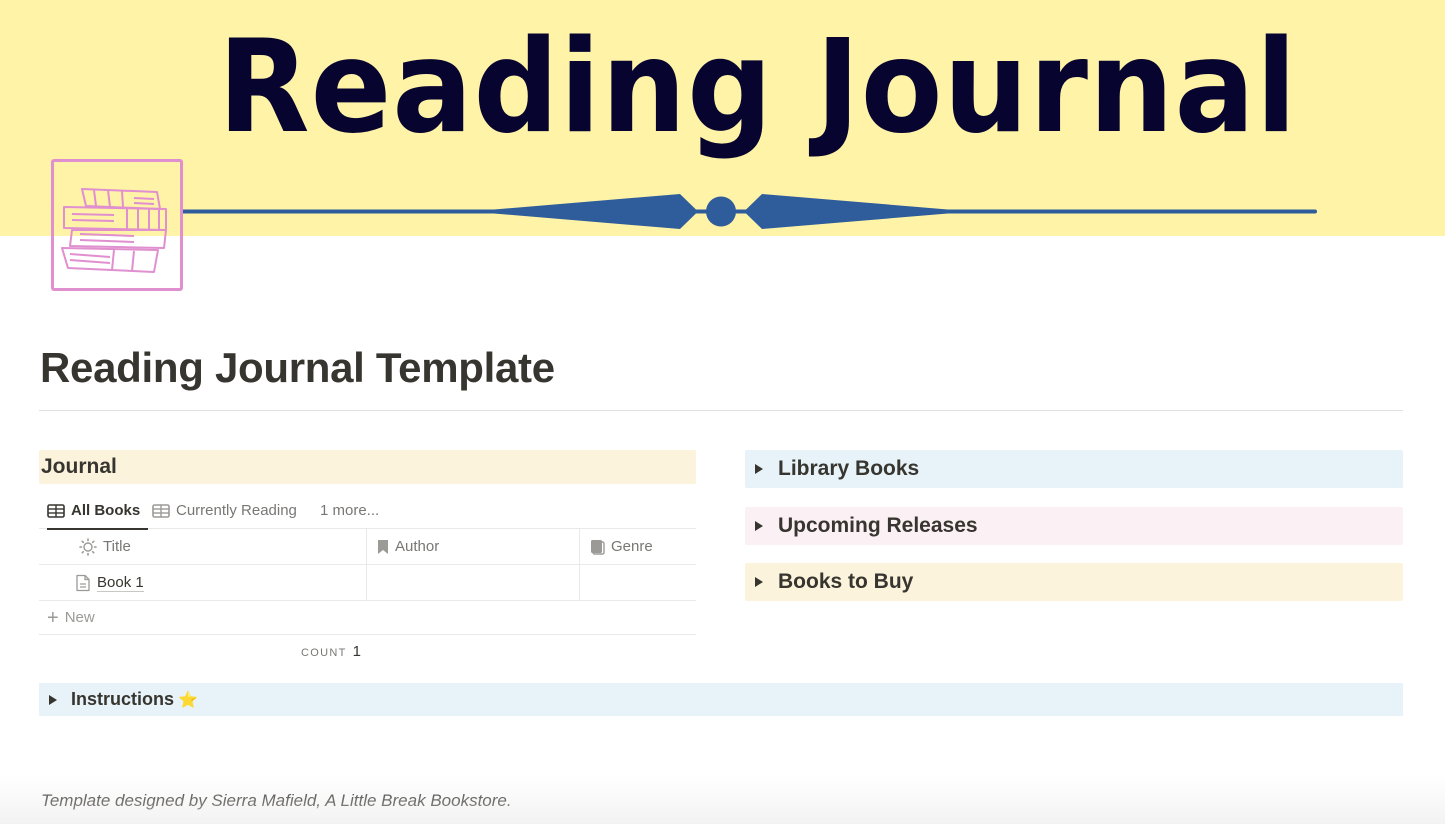 The height and width of the screenshot is (824, 1445). I want to click on page-icon, so click(117, 225).